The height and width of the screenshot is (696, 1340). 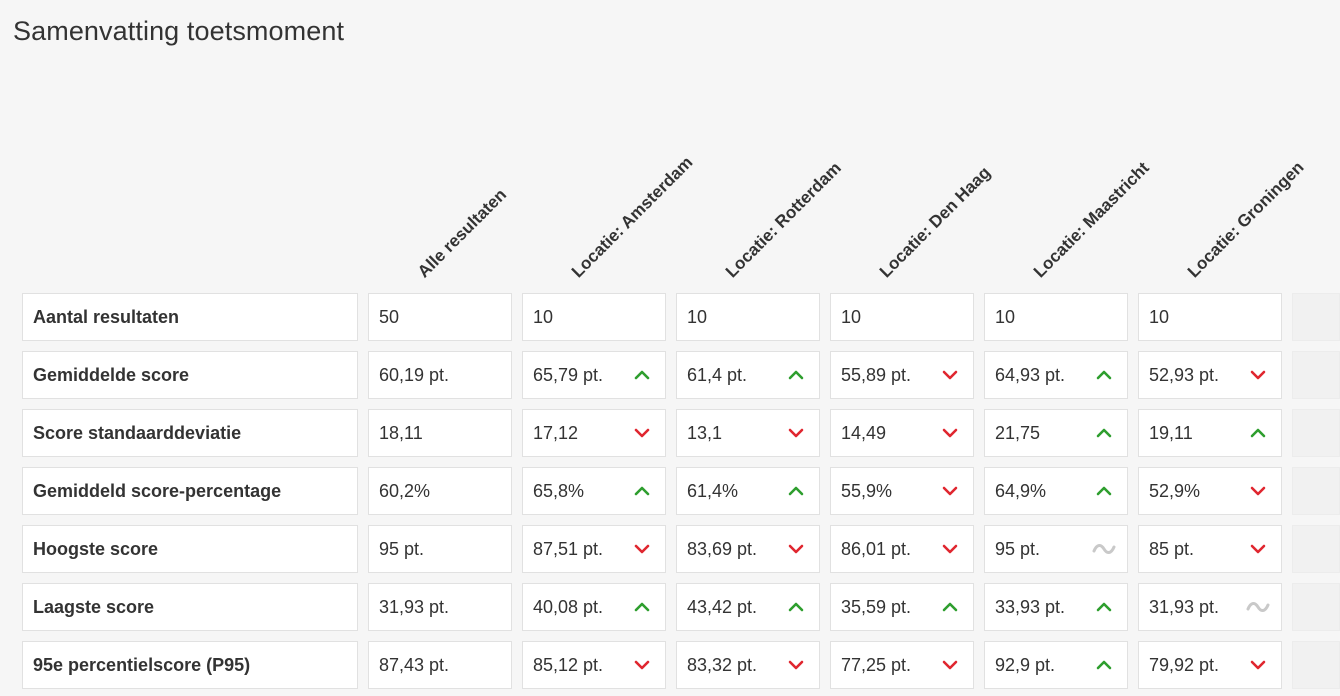 I want to click on cell-value: 21,75, so click(x=1018, y=433).